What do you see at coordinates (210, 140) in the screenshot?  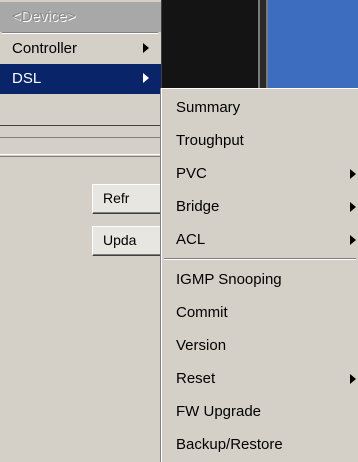 I see `submenu-item-label: Troughput` at bounding box center [210, 140].